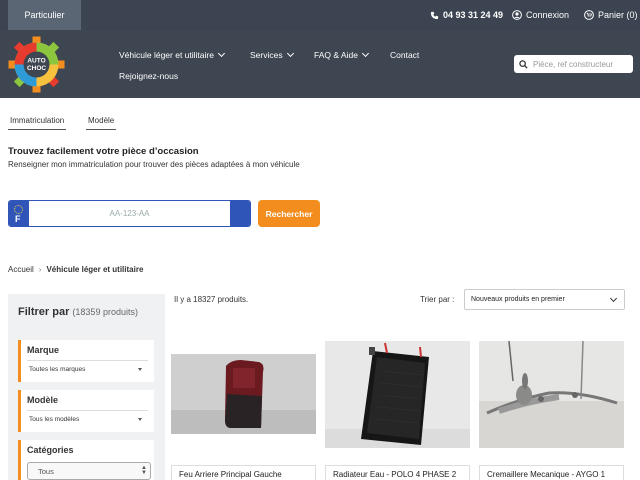  What do you see at coordinates (551, 472) in the screenshot?
I see `product-name: Cremaillere Mecanique - AYGO 1` at bounding box center [551, 472].